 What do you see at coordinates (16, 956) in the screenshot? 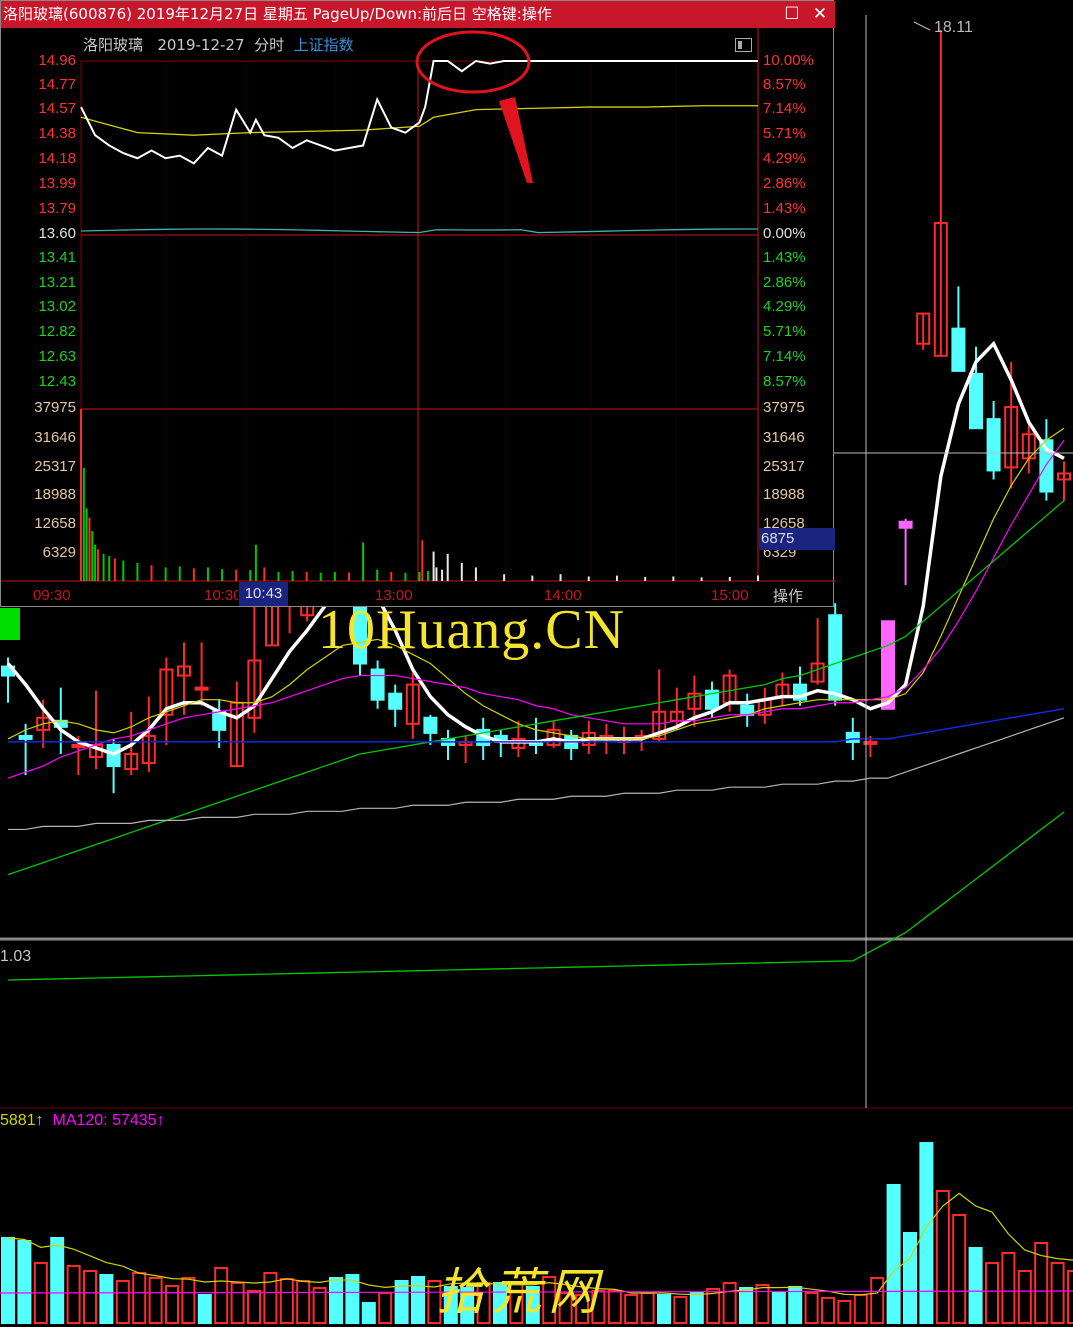
I see `indicator-value-label: 1.03` at bounding box center [16, 956].